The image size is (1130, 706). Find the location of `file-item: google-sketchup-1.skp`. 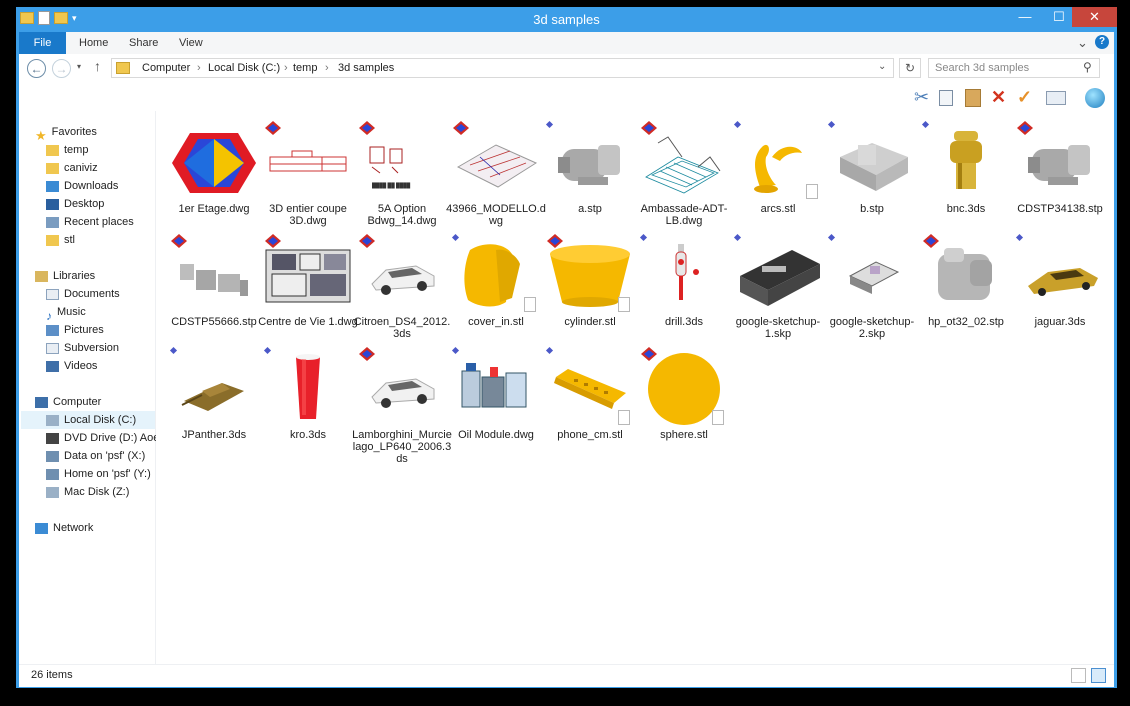

file-item: google-sketchup-1.skp is located at coordinates (778, 286).